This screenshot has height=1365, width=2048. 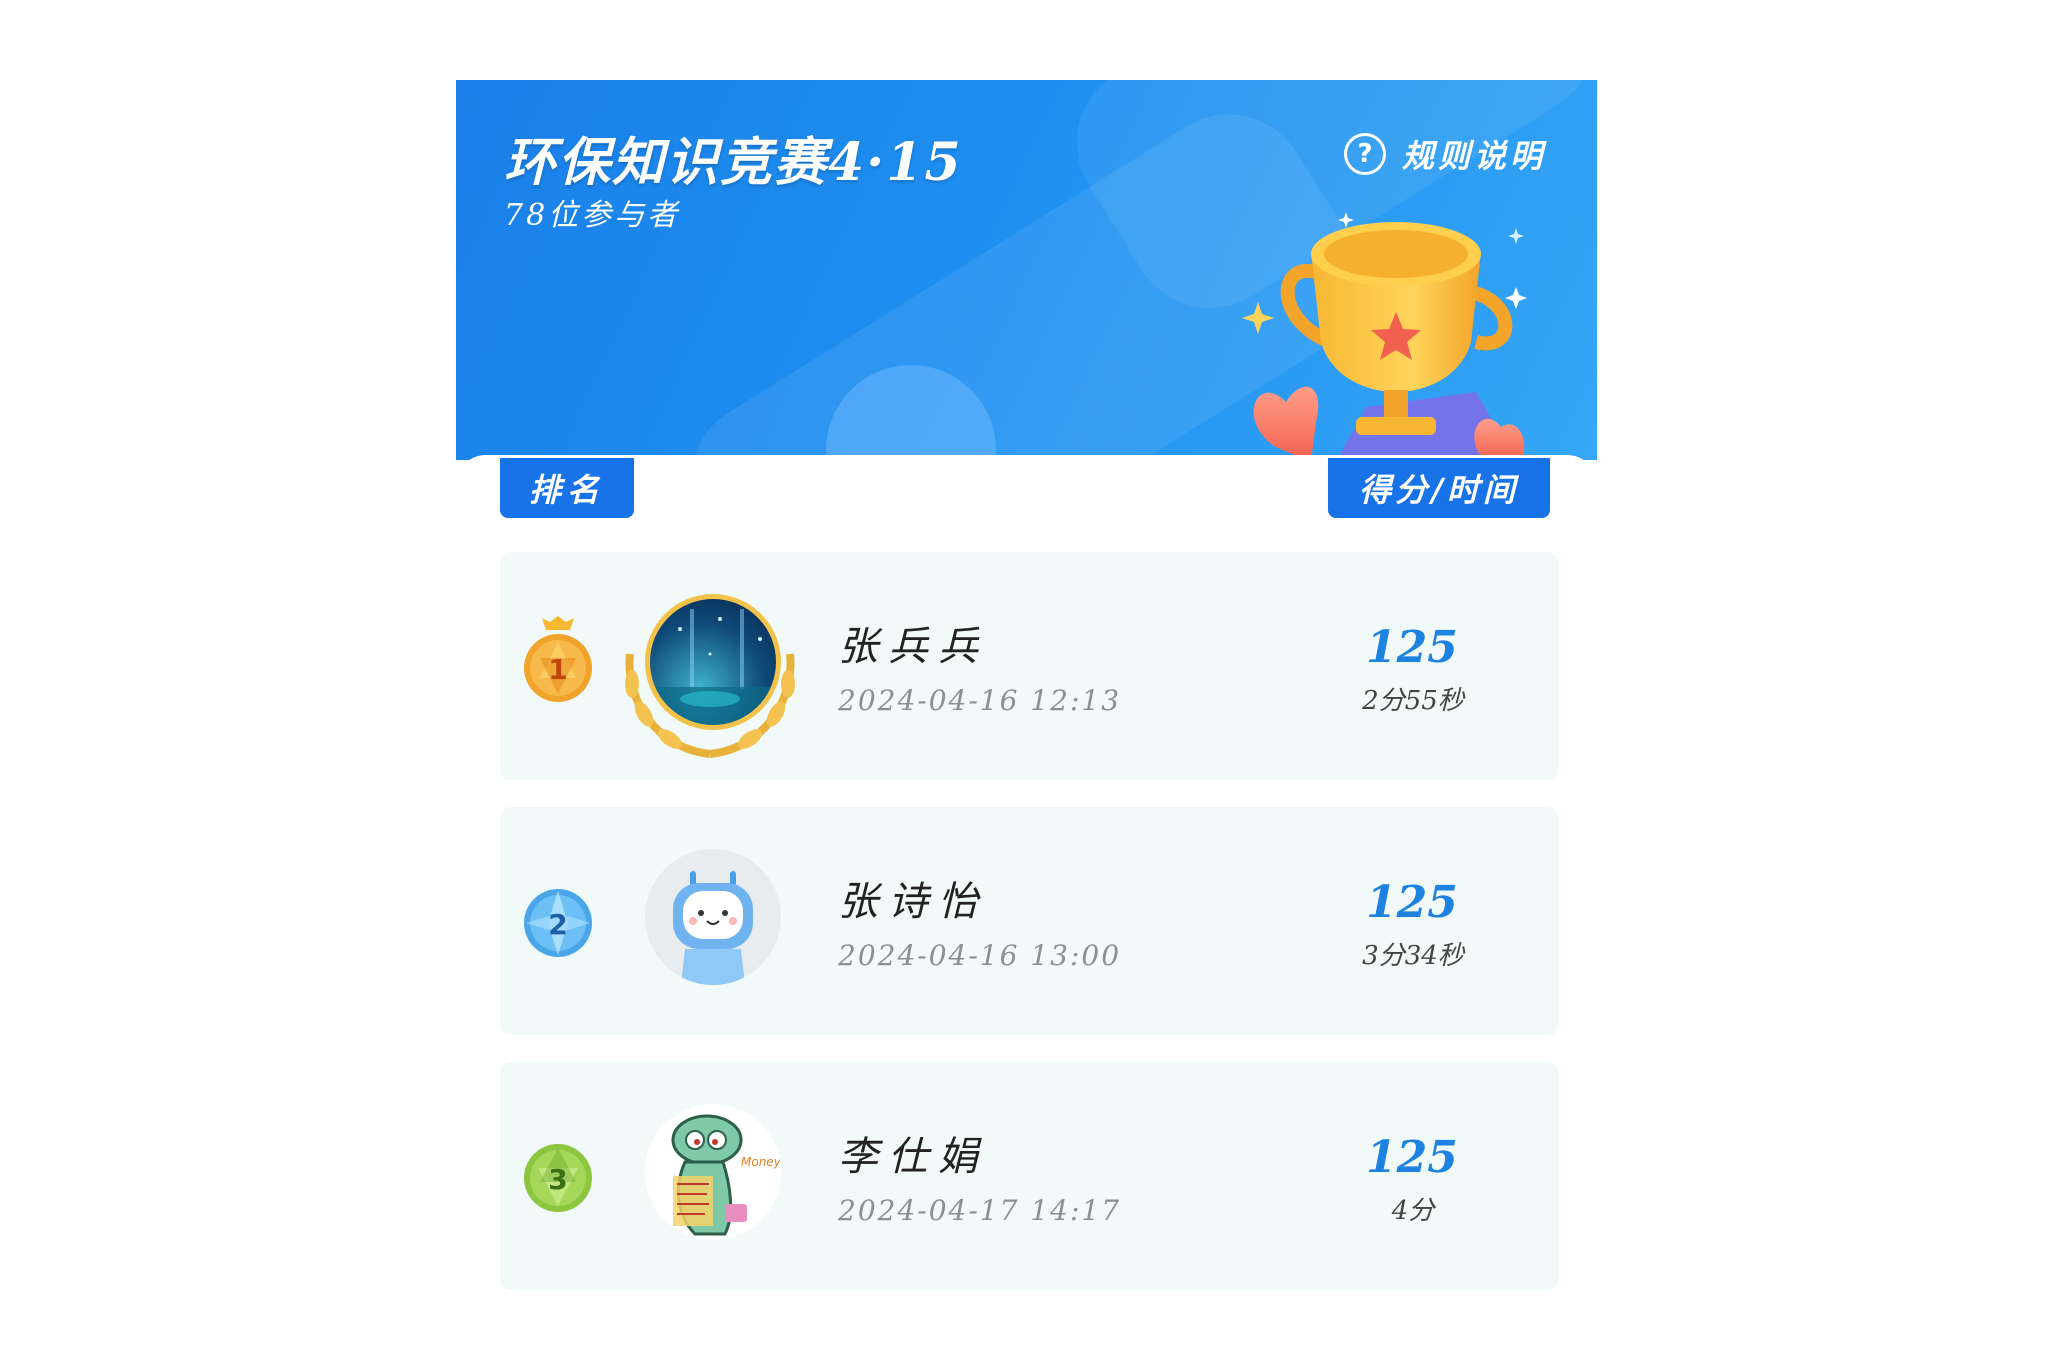 What do you see at coordinates (557, 669) in the screenshot?
I see `medal-rank-number: 1` at bounding box center [557, 669].